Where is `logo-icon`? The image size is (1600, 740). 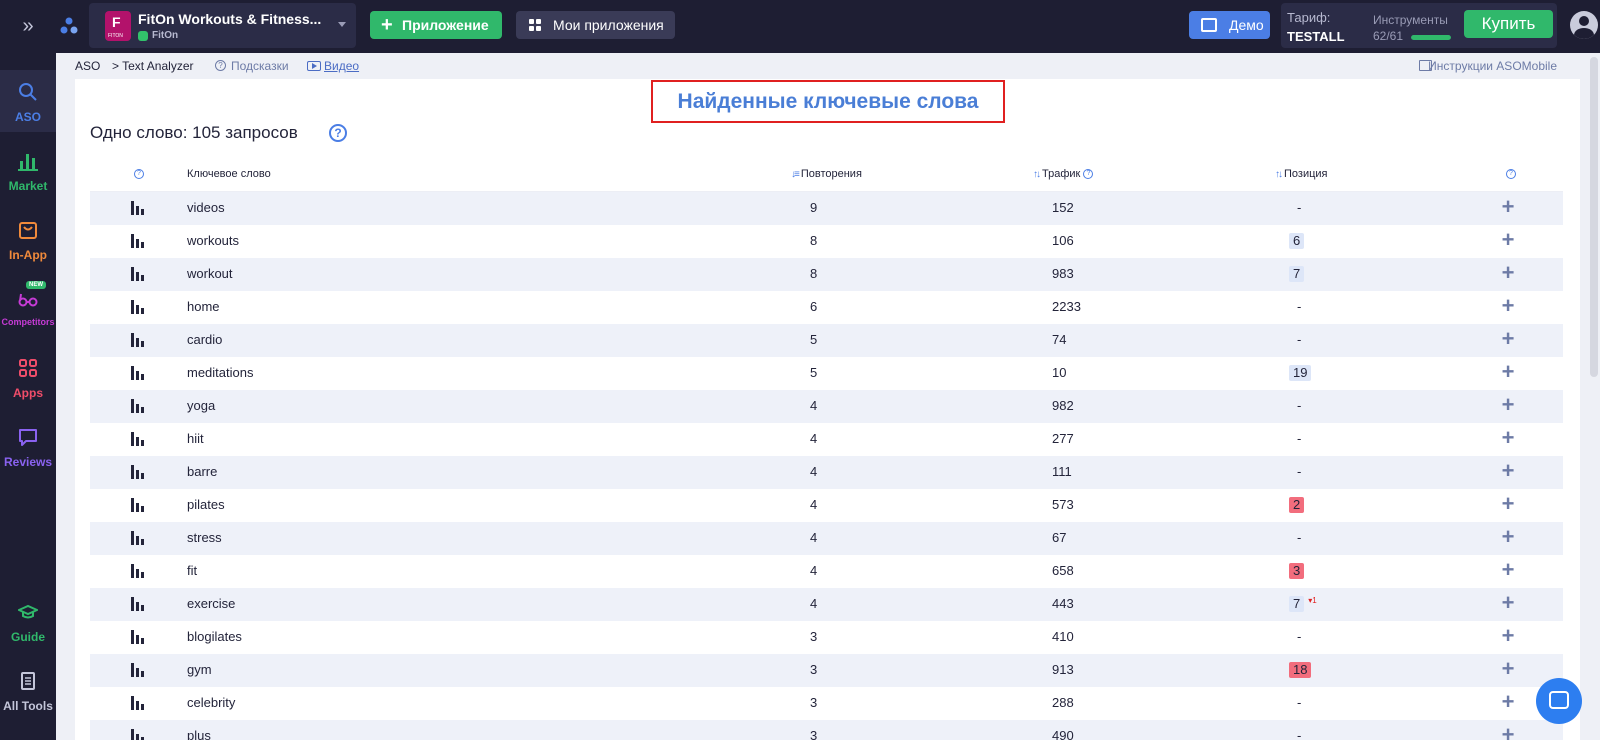
logo-icon is located at coordinates (69, 26).